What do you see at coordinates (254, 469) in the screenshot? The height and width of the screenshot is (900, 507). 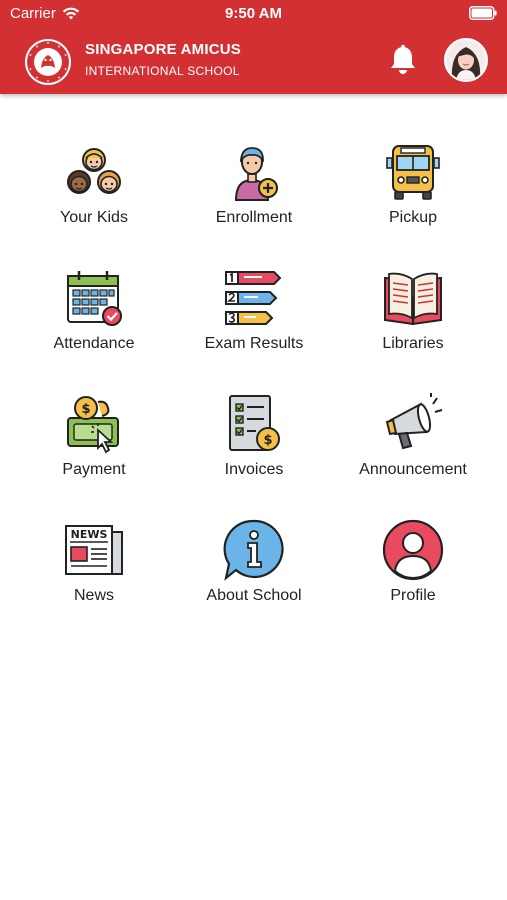 I see `menu-label: Invoices` at bounding box center [254, 469].